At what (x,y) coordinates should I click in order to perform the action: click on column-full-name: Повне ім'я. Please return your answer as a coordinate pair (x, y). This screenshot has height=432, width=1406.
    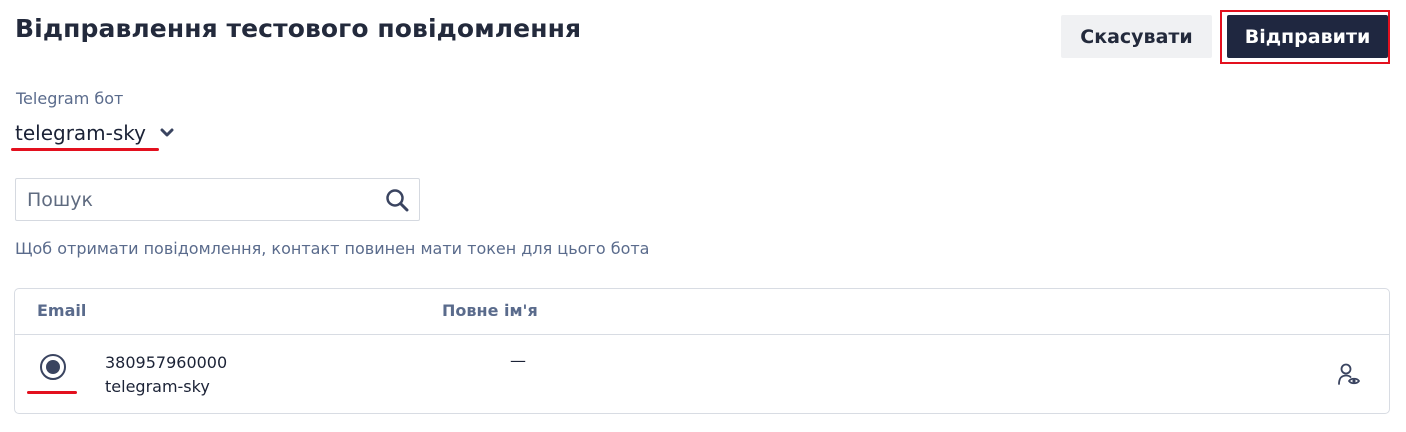
    Looking at the image, I should click on (490, 310).